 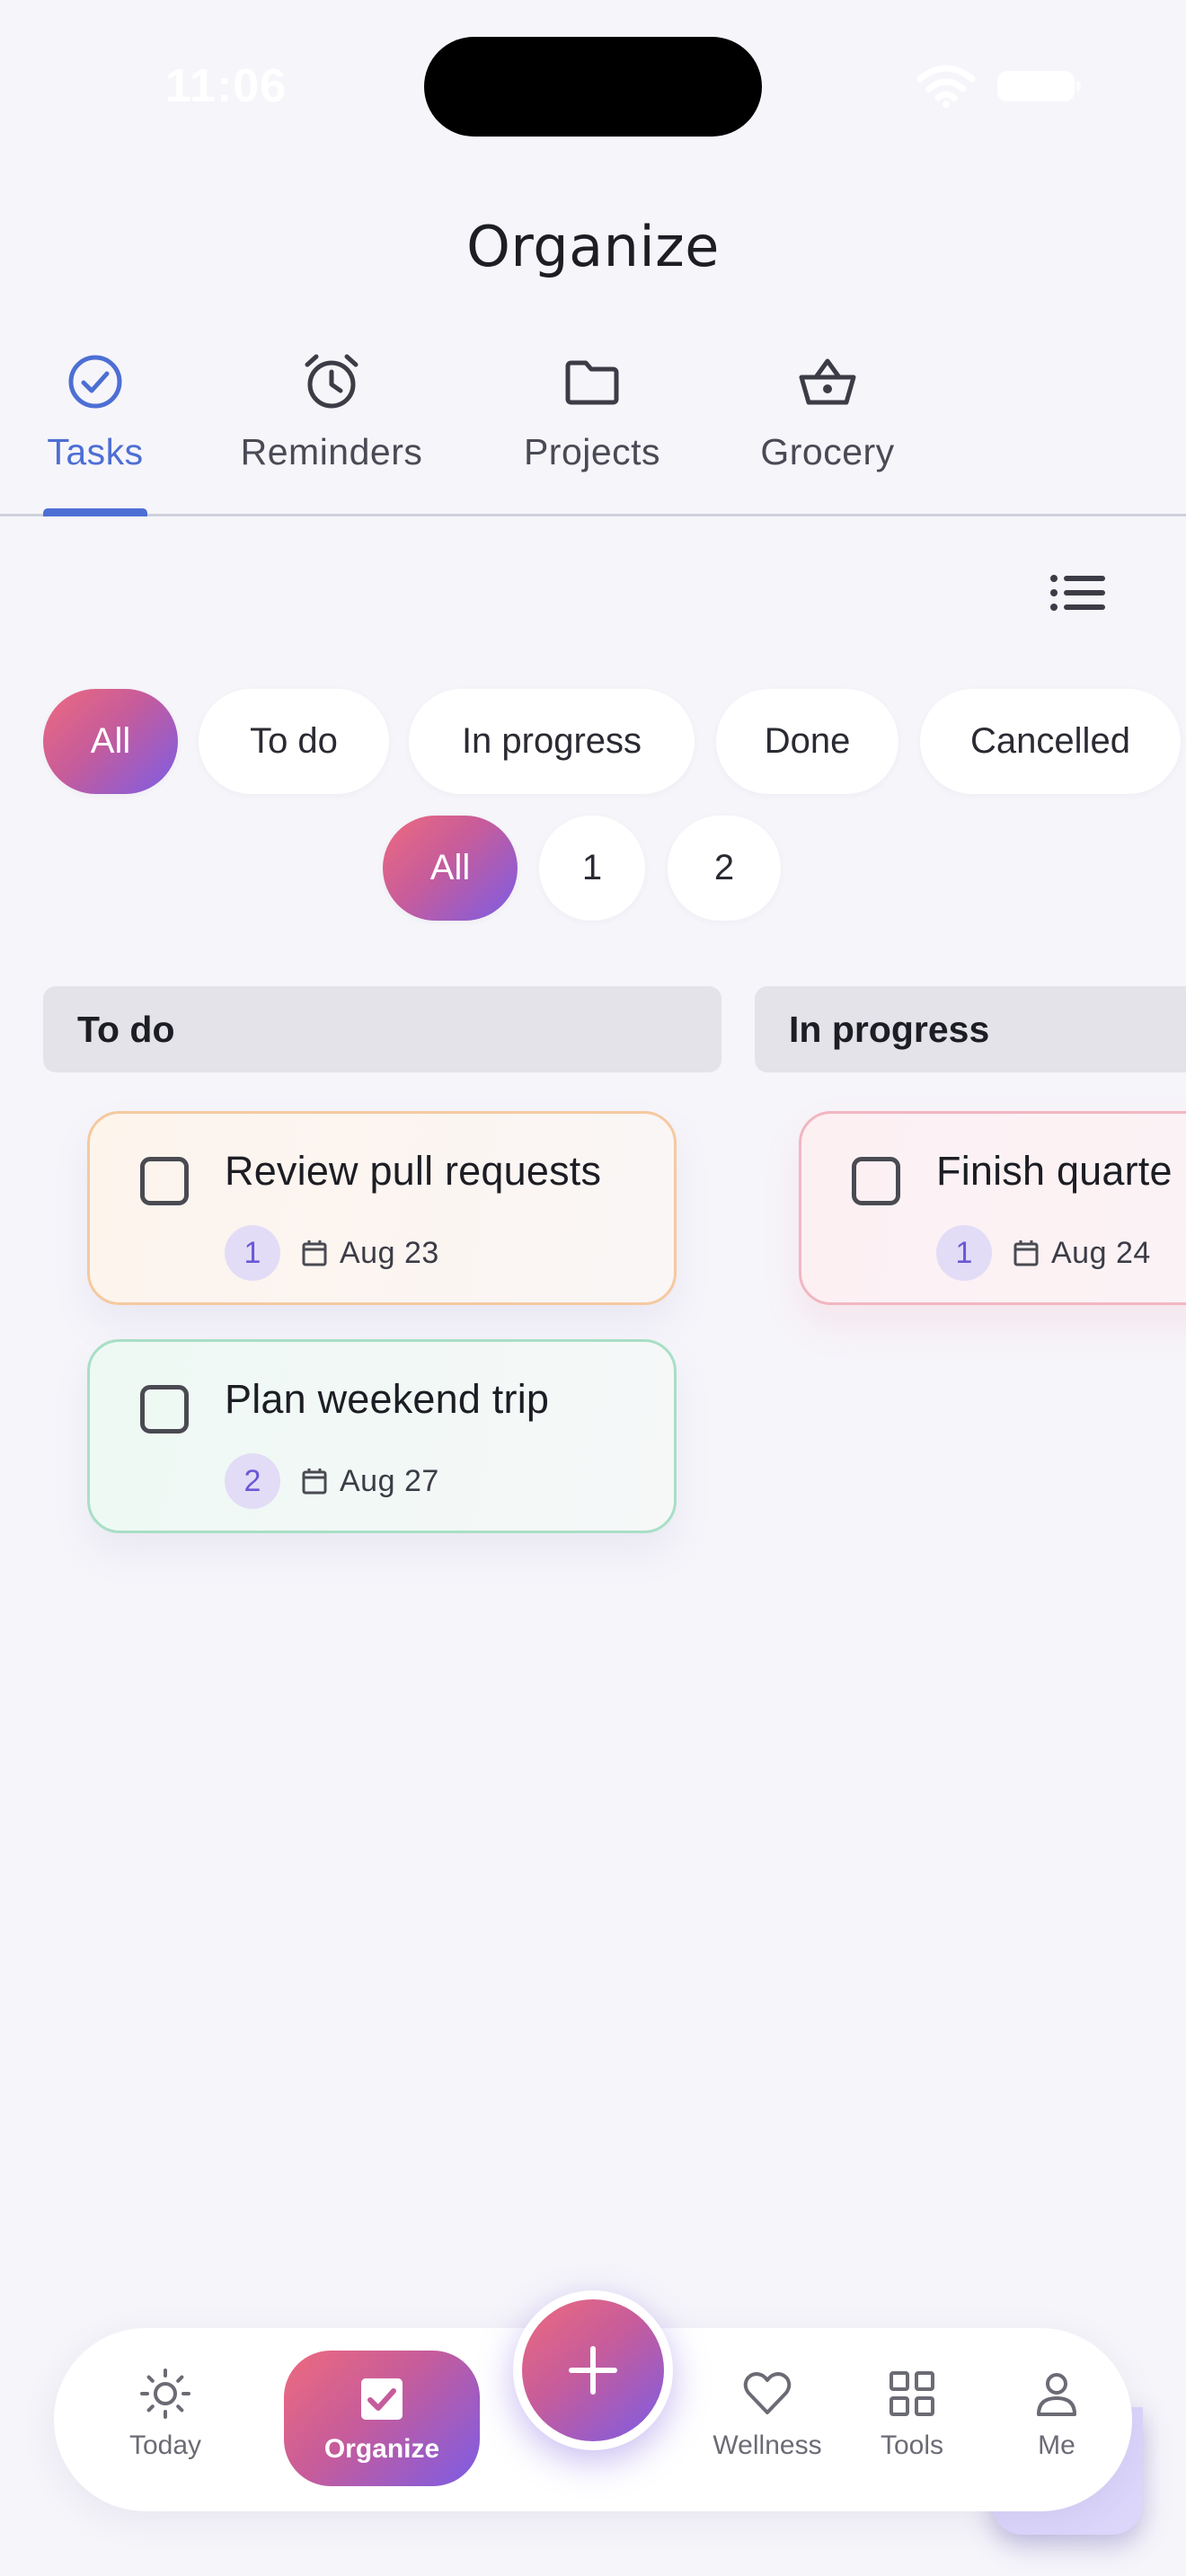 I want to click on task-meta: 1 Aug 24, so click(x=1043, y=1253).